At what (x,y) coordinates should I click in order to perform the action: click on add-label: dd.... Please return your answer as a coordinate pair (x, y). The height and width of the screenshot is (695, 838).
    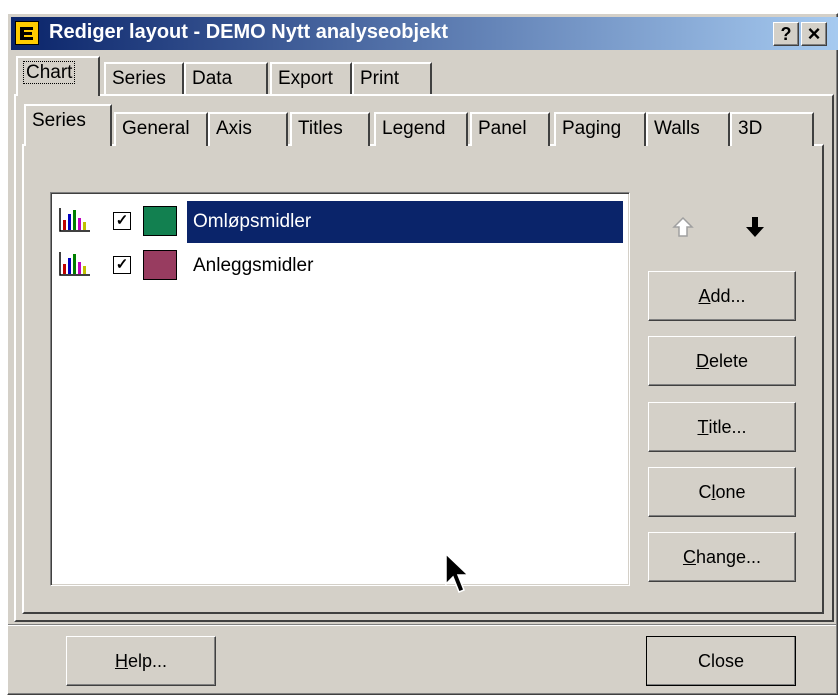
    Looking at the image, I should click on (728, 295).